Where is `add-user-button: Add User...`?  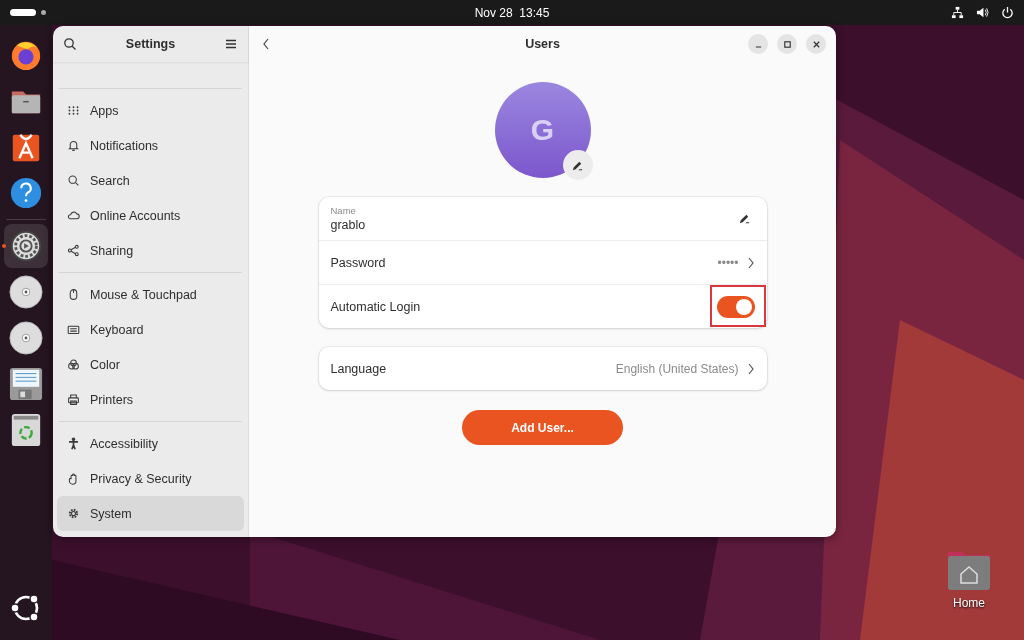 add-user-button: Add User... is located at coordinates (542, 427).